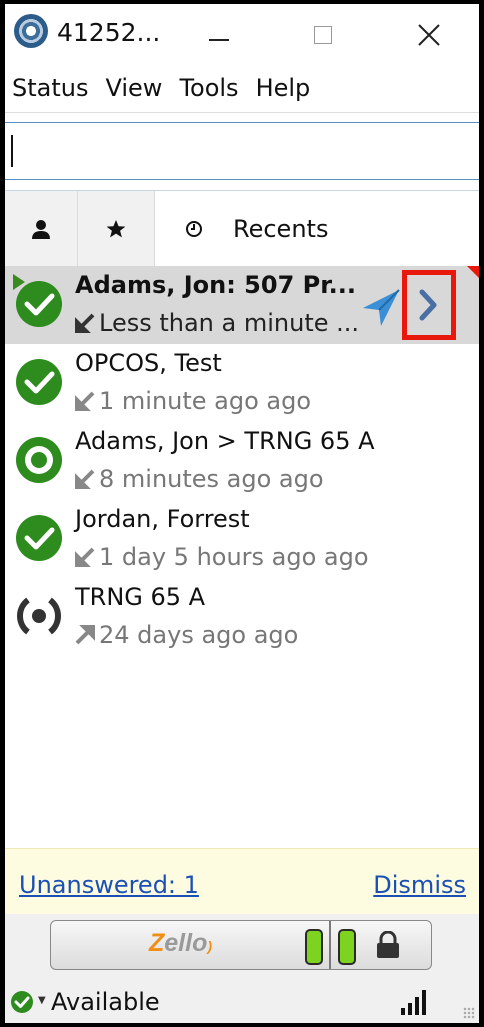 This screenshot has height=1027, width=484. What do you see at coordinates (281, 229) in the screenshot?
I see `tab-recents-label: Recents` at bounding box center [281, 229].